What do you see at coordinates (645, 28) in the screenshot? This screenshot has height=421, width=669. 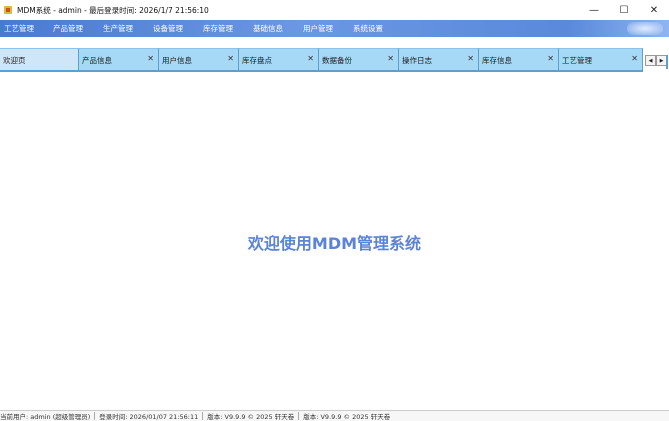 I see `menu-glow-decoration` at bounding box center [645, 28].